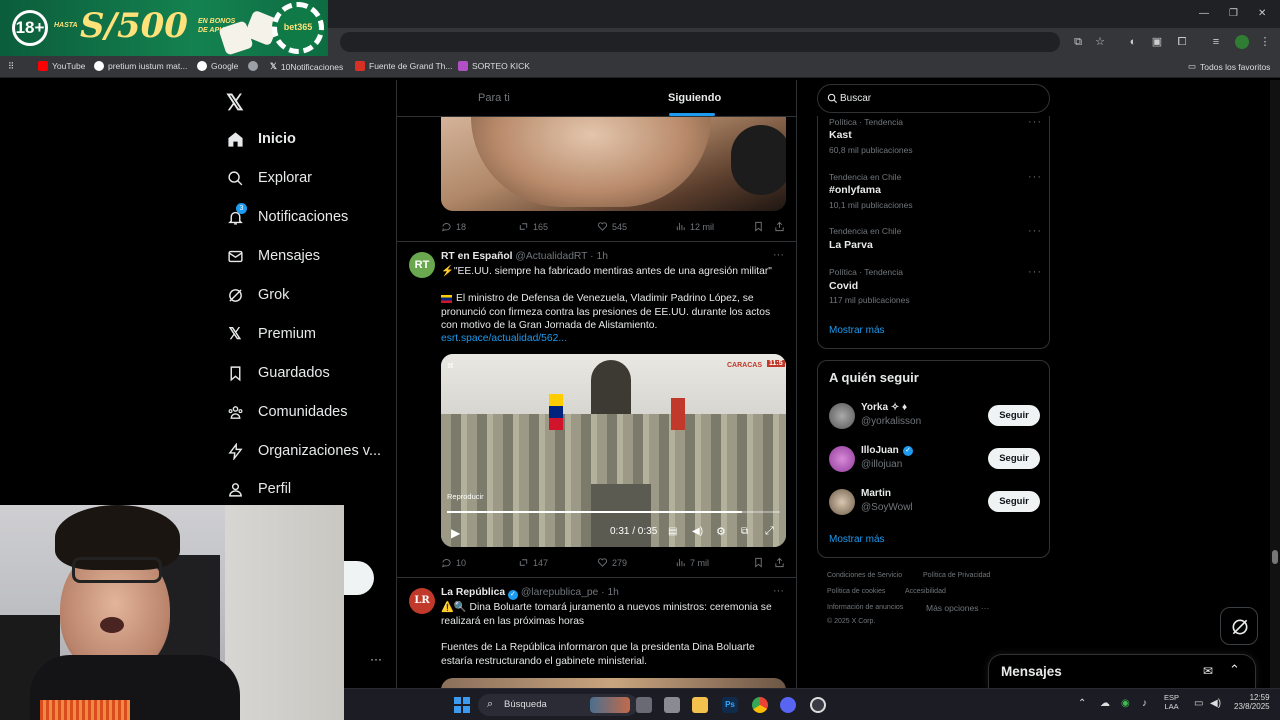 This screenshot has height=720, width=1280. Describe the element at coordinates (278, 373) in the screenshot. I see `nav-guardados: Guardados` at that location.